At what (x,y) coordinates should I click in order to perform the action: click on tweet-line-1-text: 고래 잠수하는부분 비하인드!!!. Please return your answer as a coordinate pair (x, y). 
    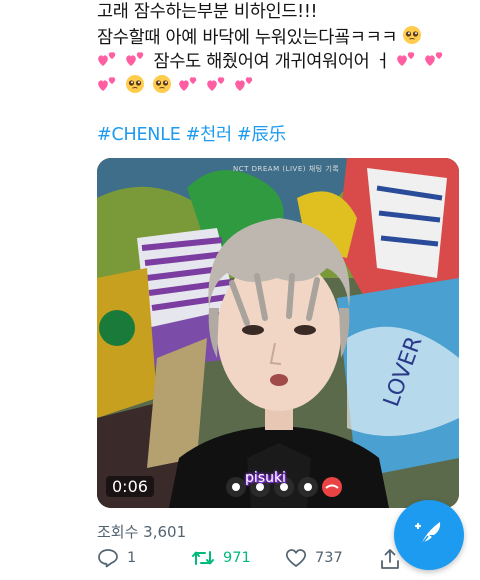
    Looking at the image, I should click on (207, 12).